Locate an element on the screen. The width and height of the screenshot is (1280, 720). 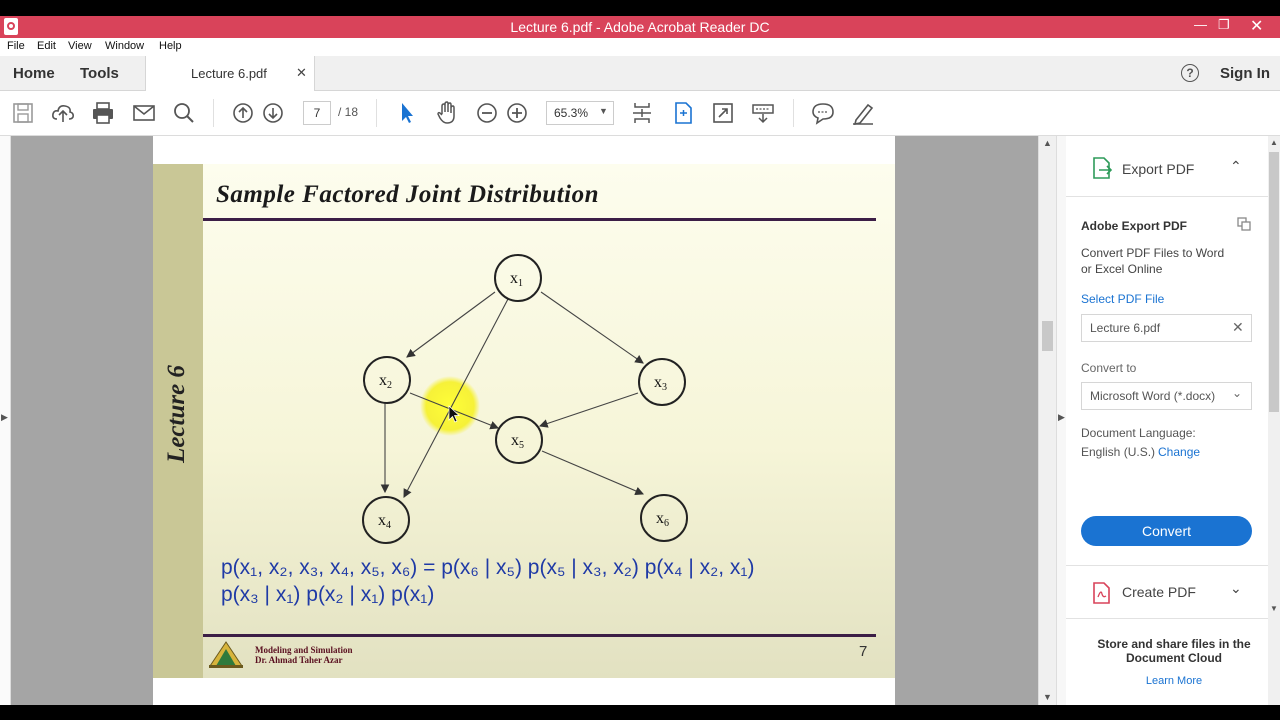
svg-text: x1 is located at coordinates (516, 279).